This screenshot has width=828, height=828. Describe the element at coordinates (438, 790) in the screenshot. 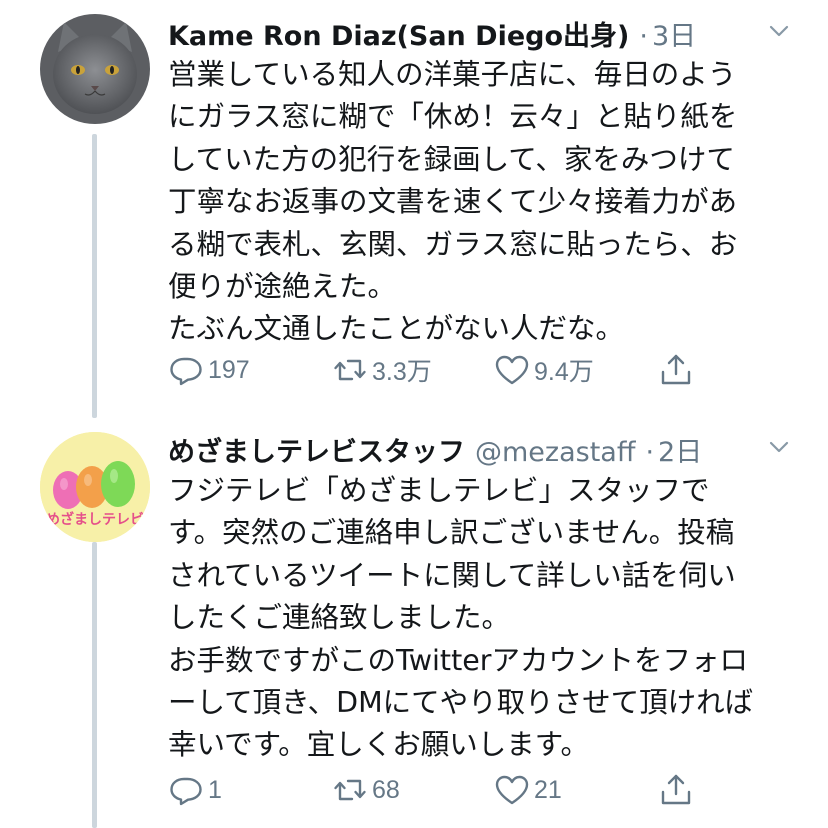

I see `tweet-actions: 1 68 21` at that location.